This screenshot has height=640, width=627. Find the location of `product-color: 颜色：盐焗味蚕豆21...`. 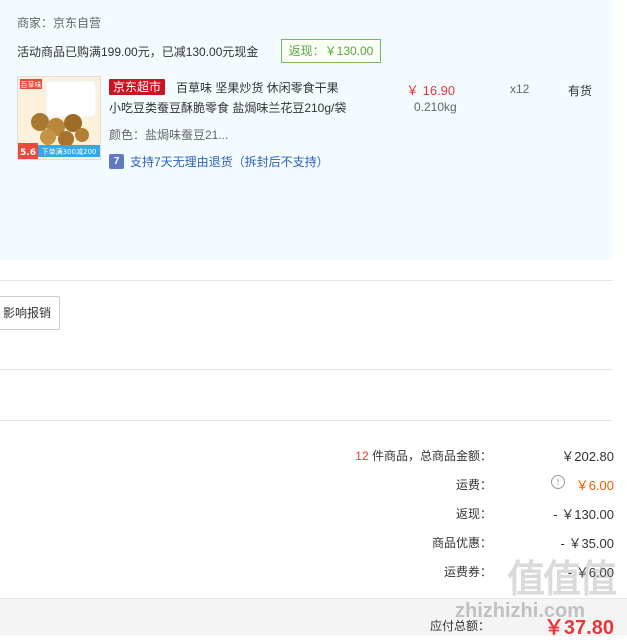

product-color: 颜色：盐焗味蚕豆21... is located at coordinates (169, 135).